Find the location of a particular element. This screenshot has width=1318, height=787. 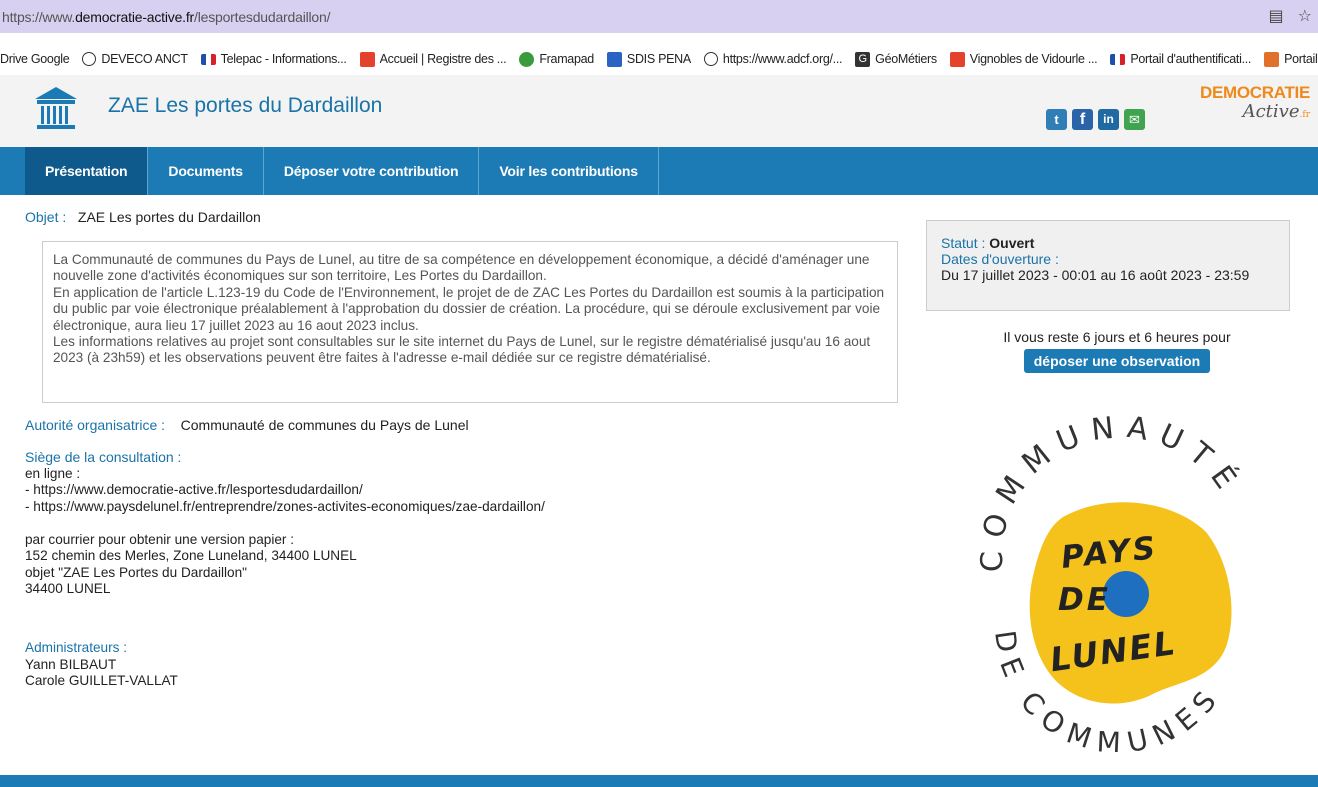

institution-building-icon is located at coordinates (56, 108).